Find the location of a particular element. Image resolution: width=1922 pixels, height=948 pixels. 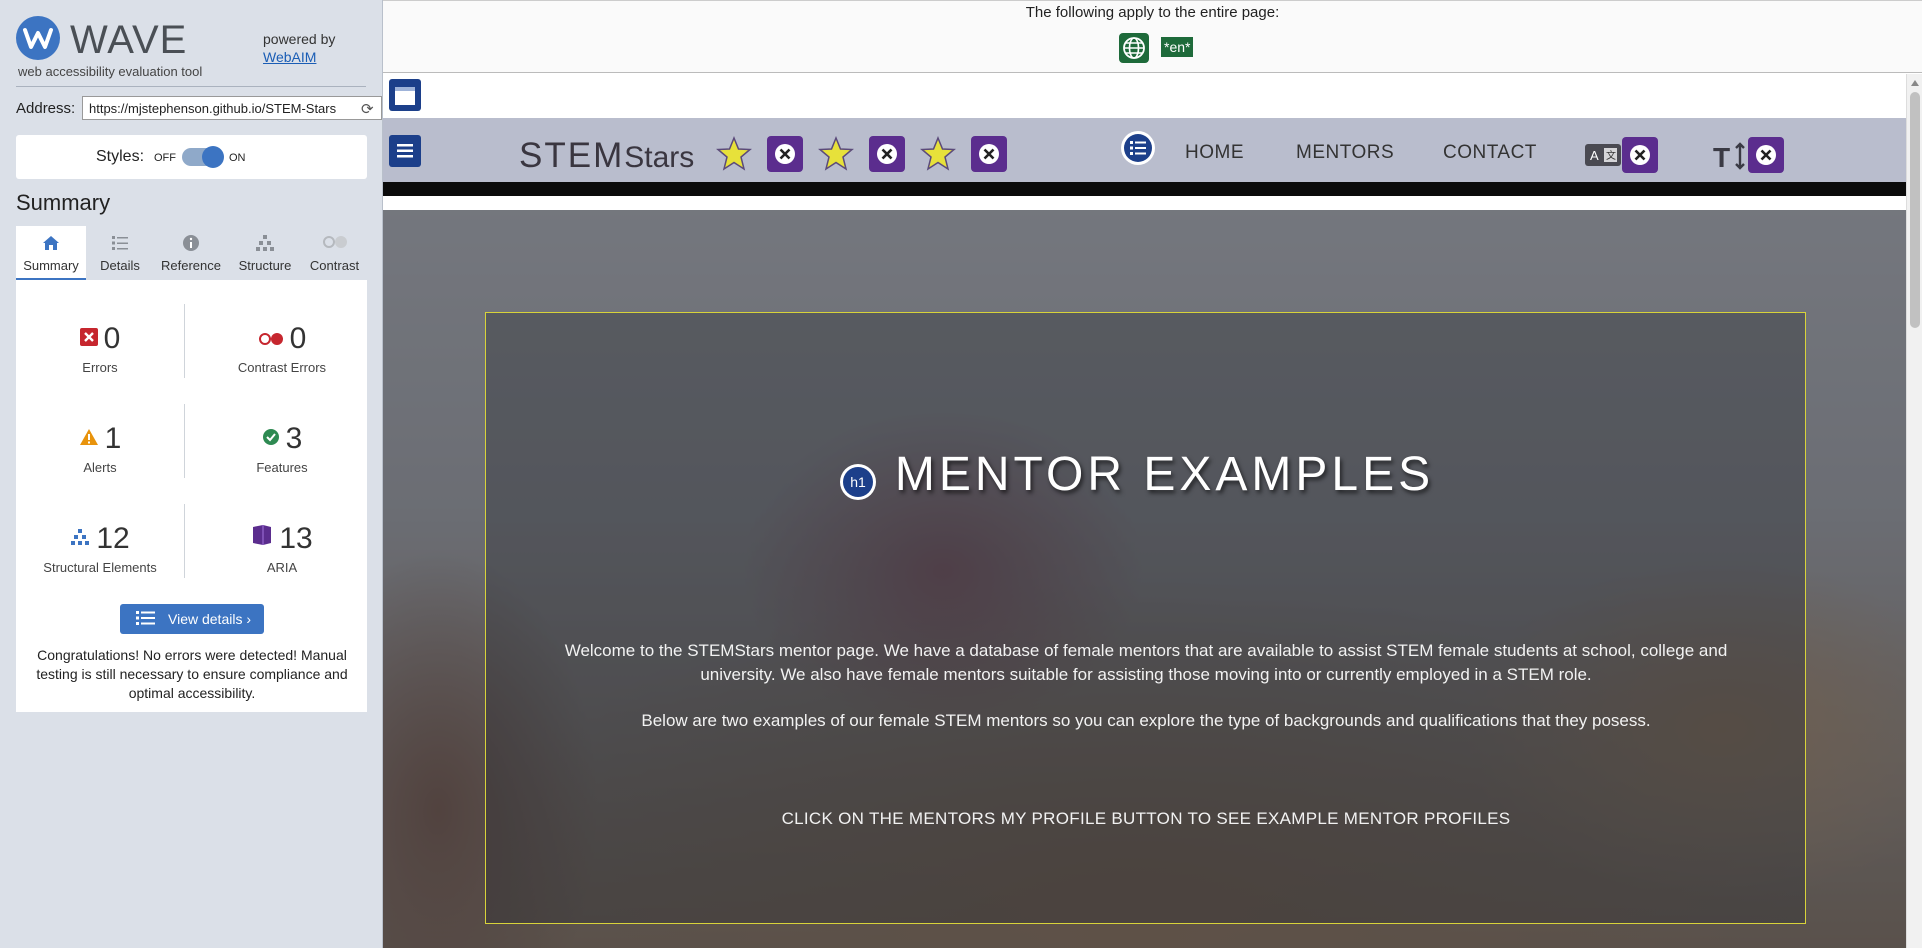

view-details-button: View details › is located at coordinates (192, 619).